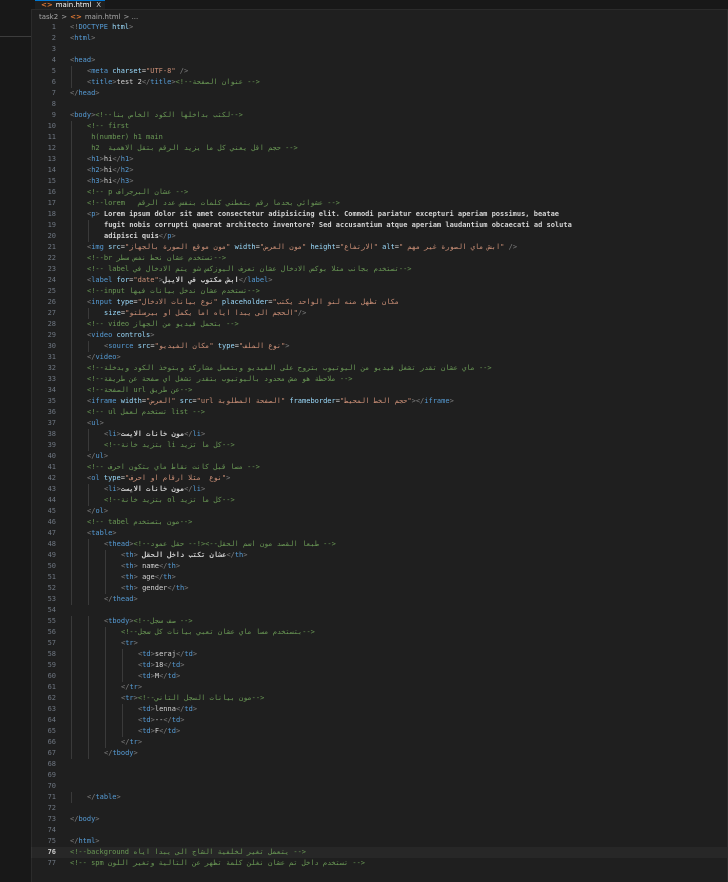  Describe the element at coordinates (379, 38) in the screenshot. I see `code-line: 2 <html>` at that location.